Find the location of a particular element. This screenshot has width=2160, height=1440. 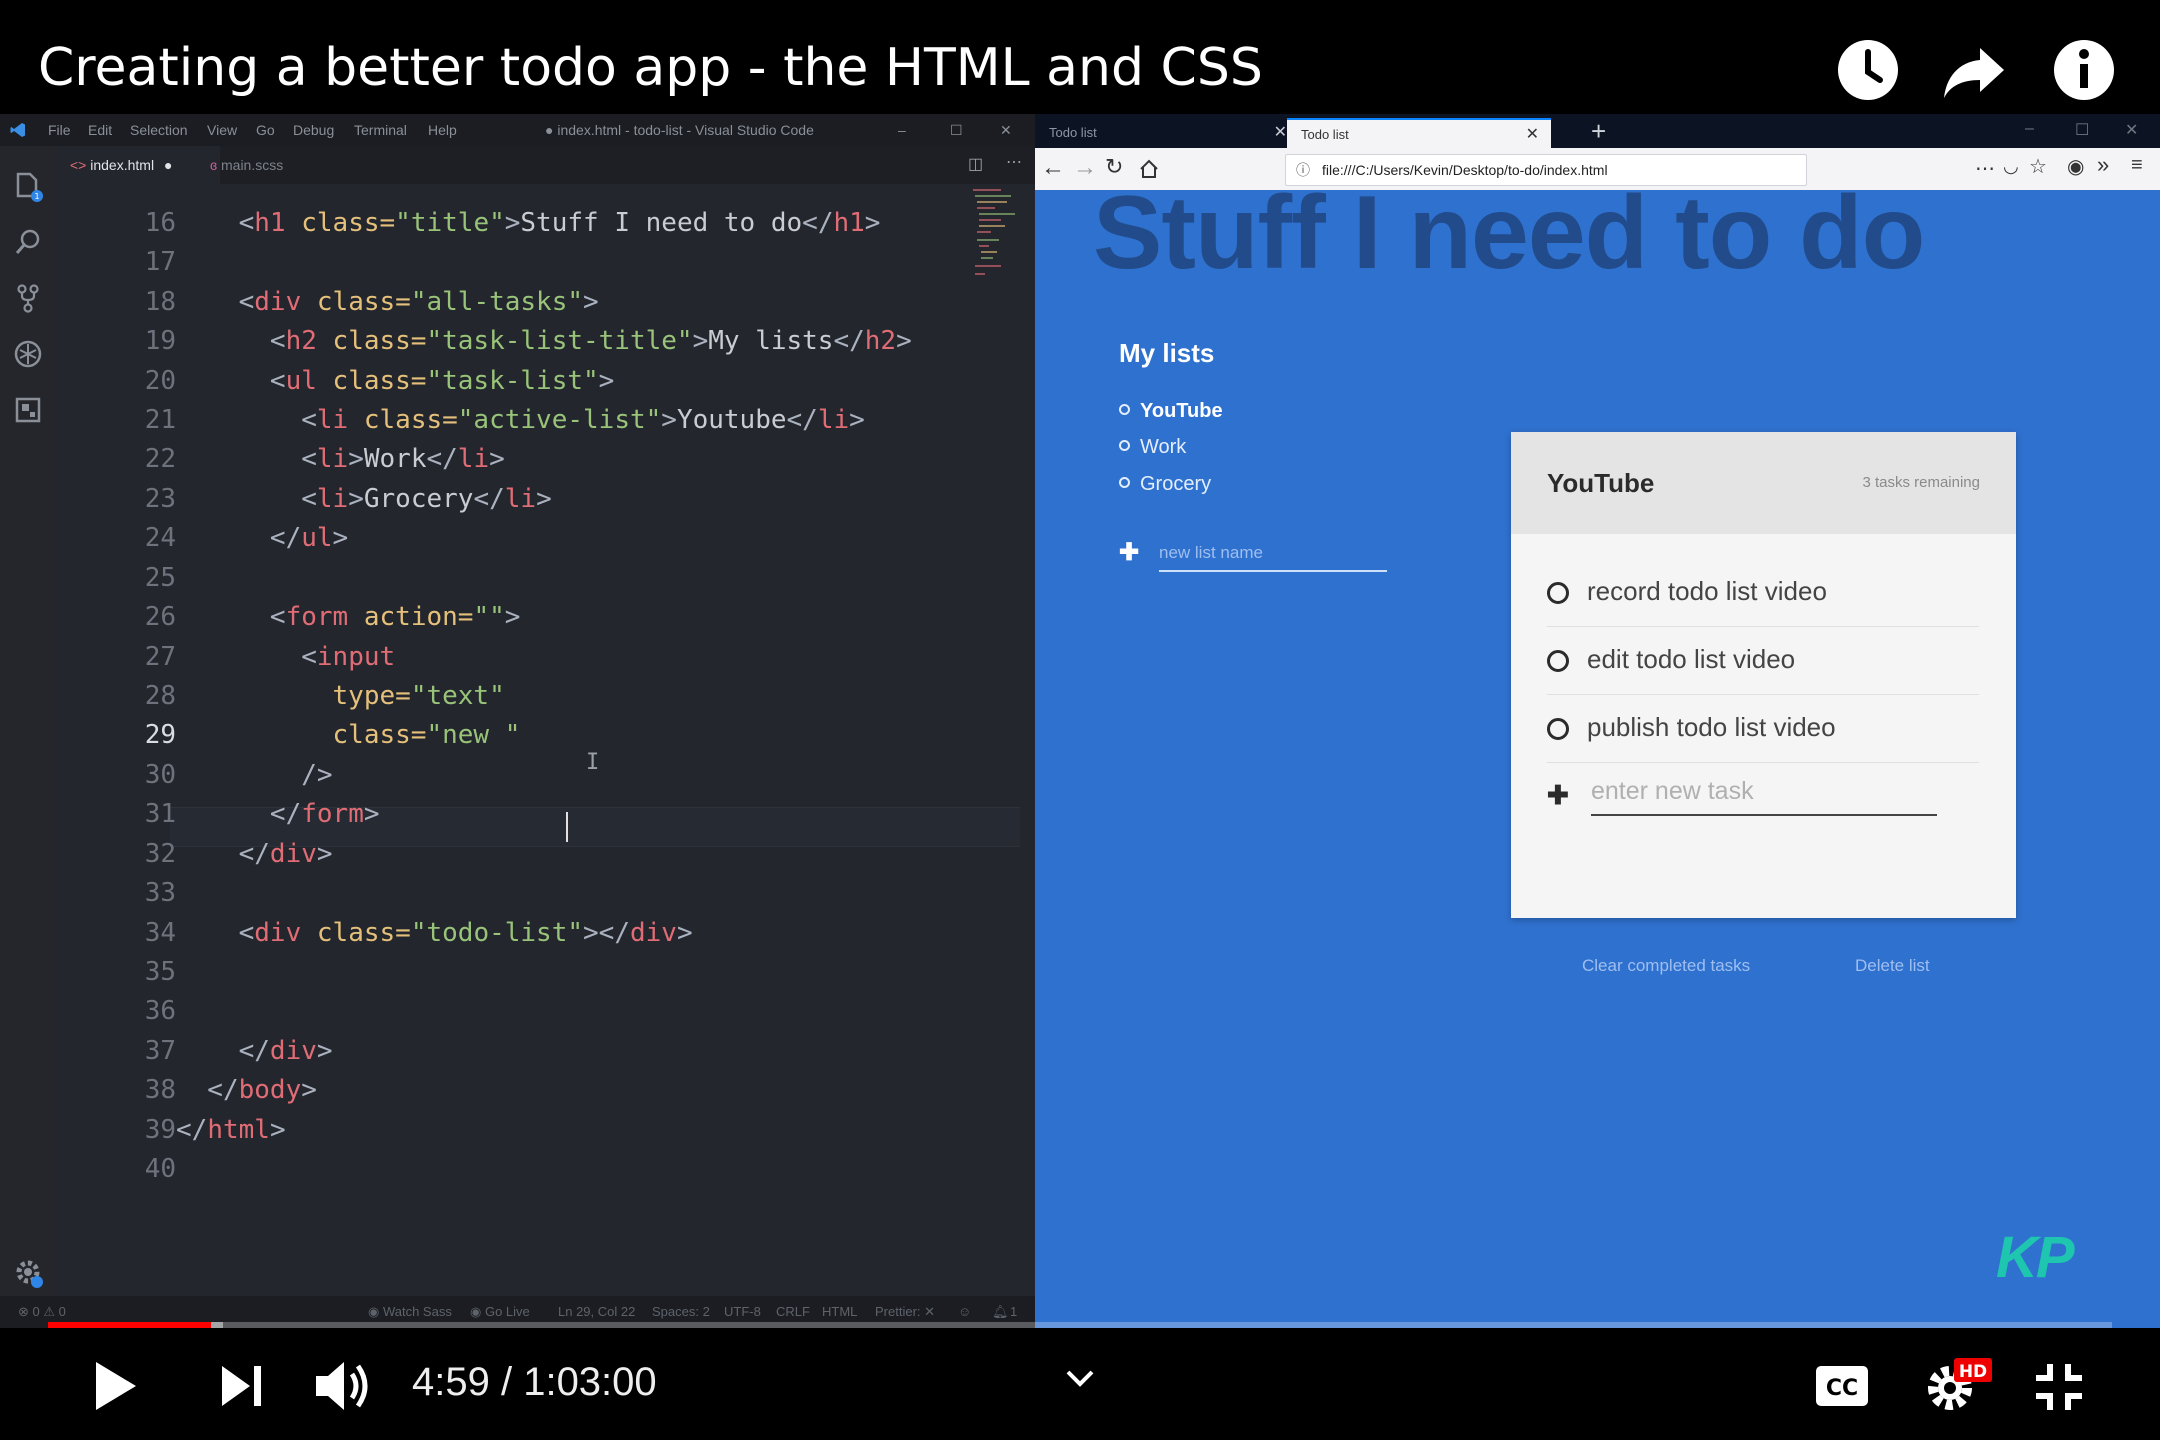

info-icon is located at coordinates (2084, 70).